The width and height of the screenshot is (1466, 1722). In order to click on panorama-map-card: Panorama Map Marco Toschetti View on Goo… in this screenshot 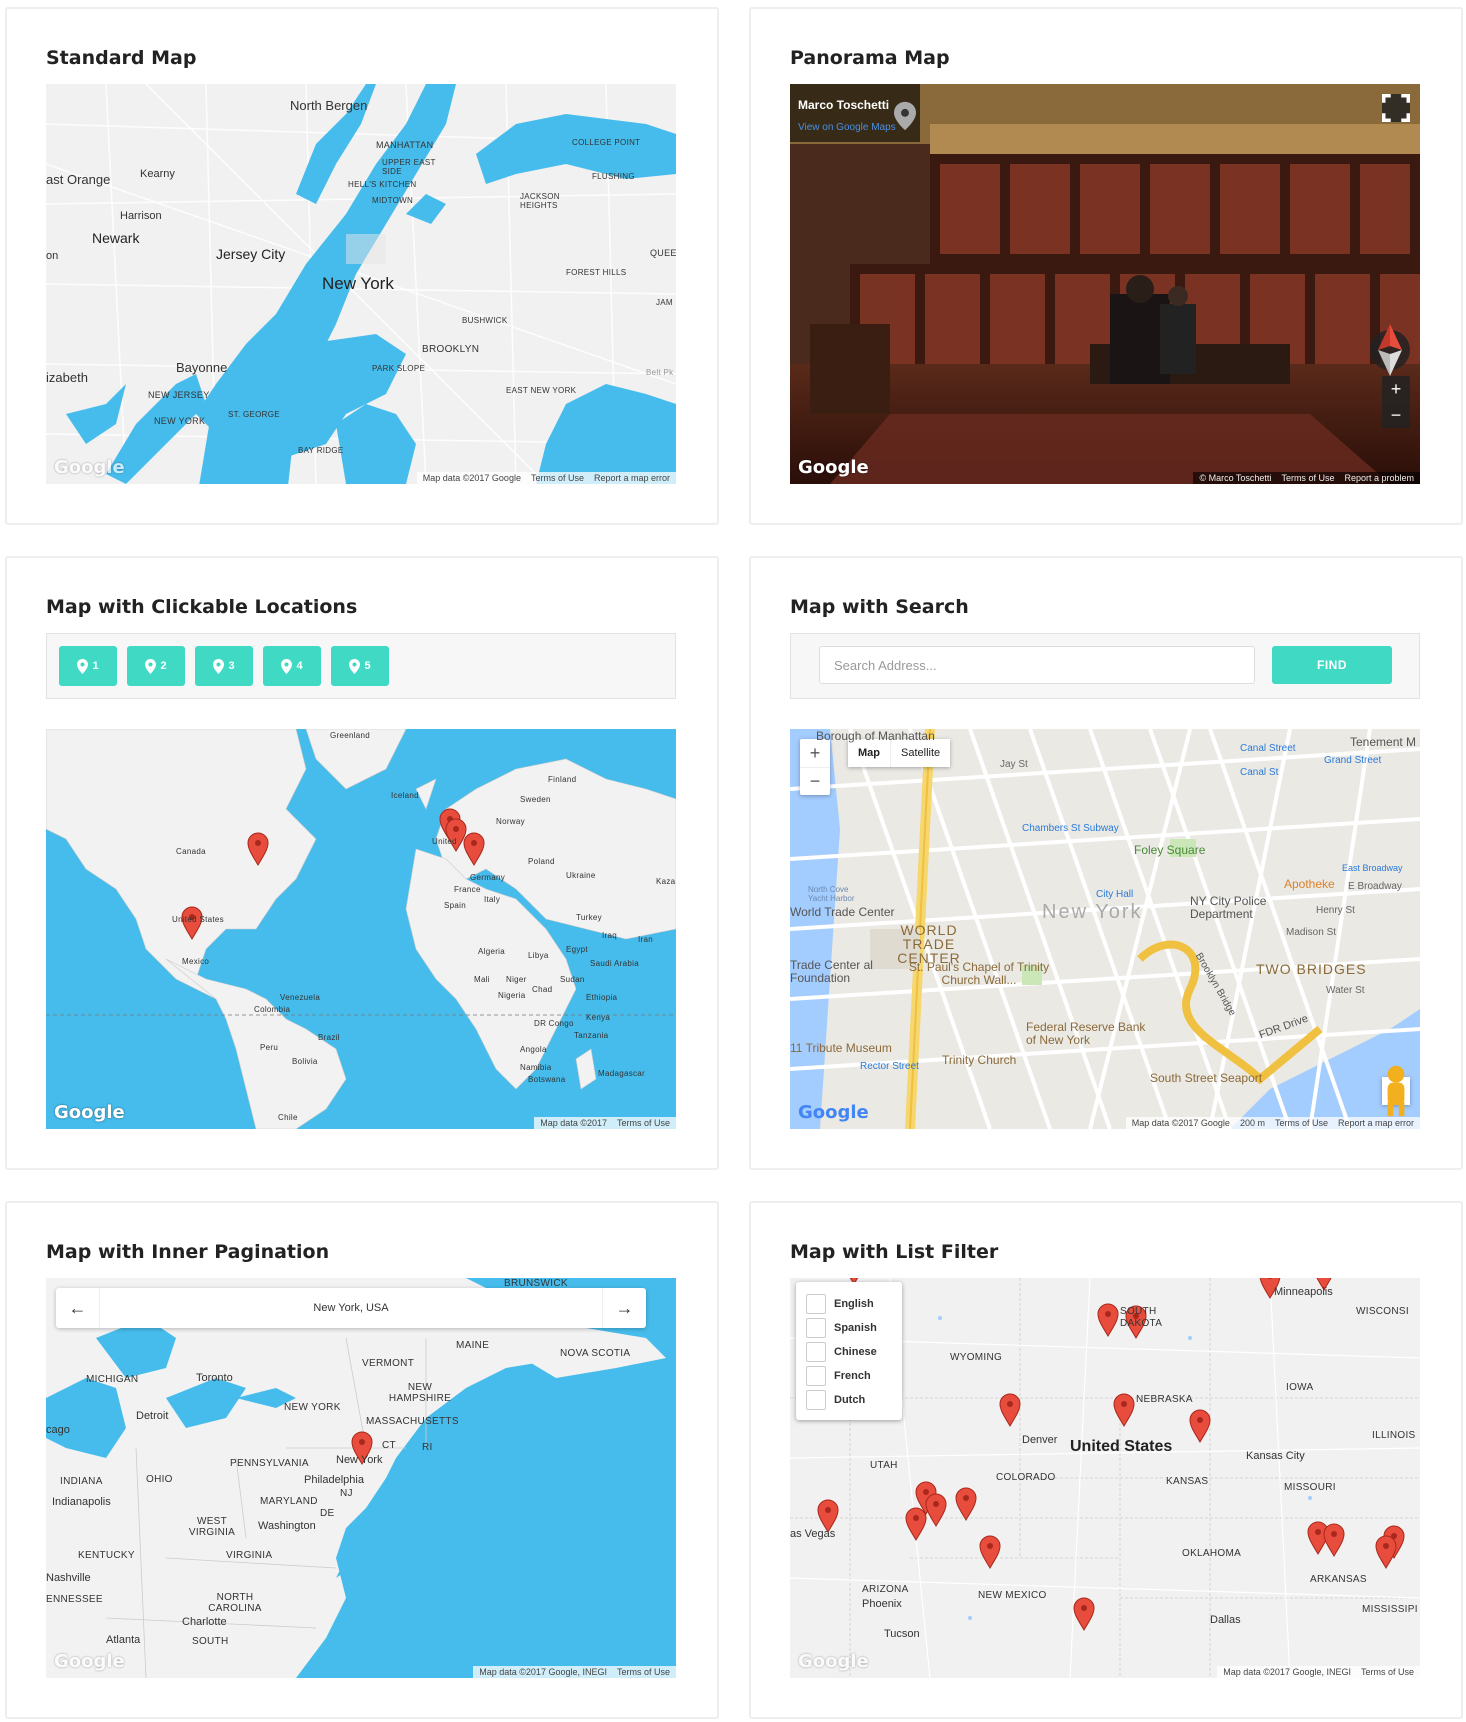, I will do `click(1106, 266)`.